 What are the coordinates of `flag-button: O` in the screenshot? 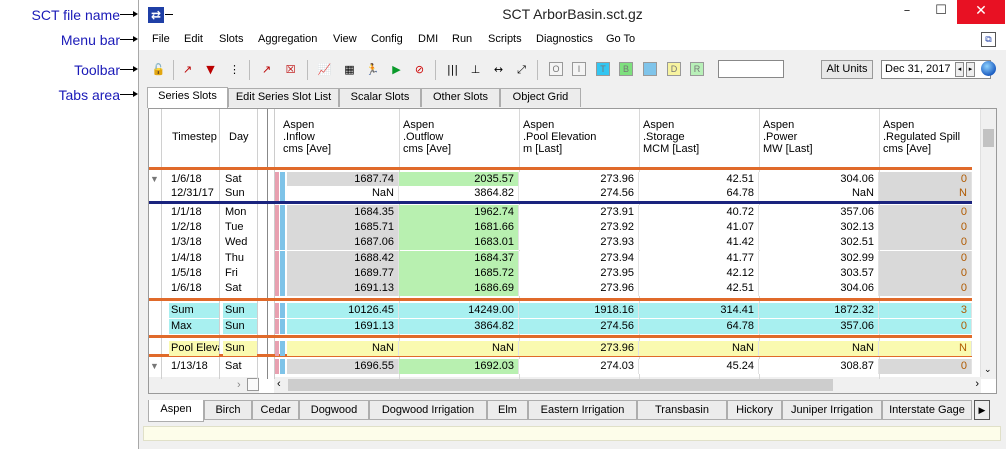 It's located at (556, 69).